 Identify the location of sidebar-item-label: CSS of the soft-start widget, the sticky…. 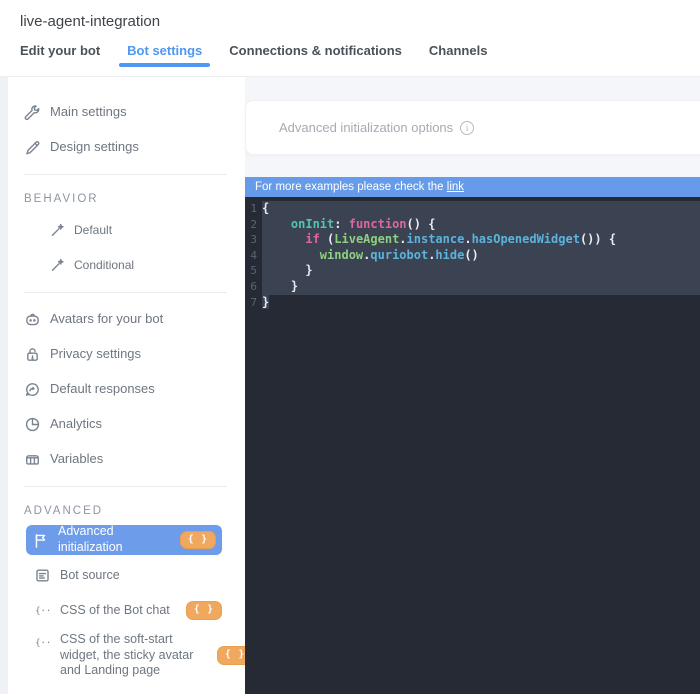
(127, 655).